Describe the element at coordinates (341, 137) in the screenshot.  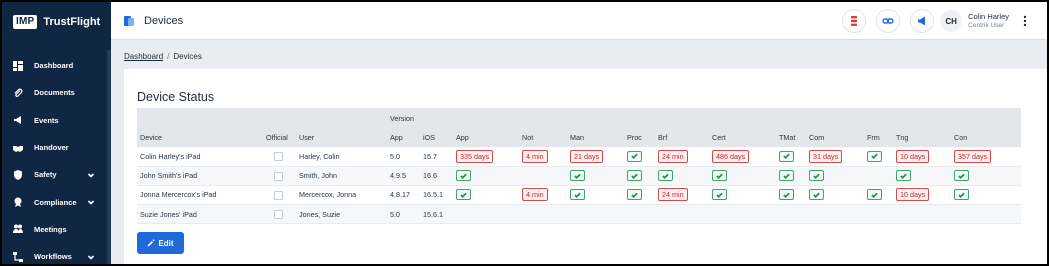
I see `column-header: User` at that location.